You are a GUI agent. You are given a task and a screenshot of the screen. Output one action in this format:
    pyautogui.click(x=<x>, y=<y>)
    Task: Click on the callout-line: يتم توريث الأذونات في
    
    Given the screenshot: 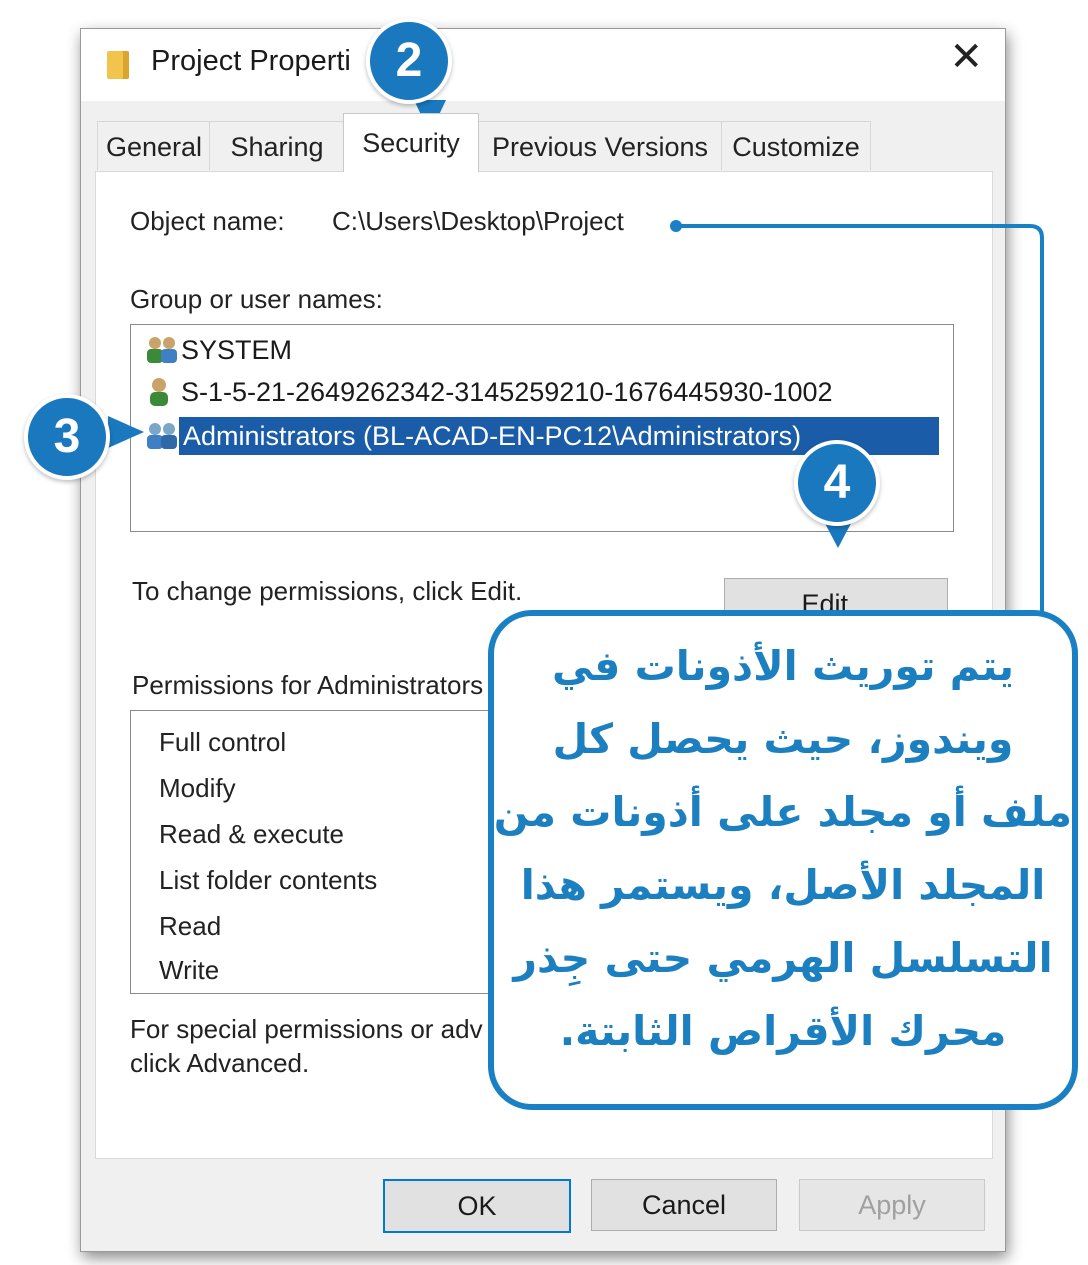 What is the action you would take?
    pyautogui.click(x=783, y=666)
    